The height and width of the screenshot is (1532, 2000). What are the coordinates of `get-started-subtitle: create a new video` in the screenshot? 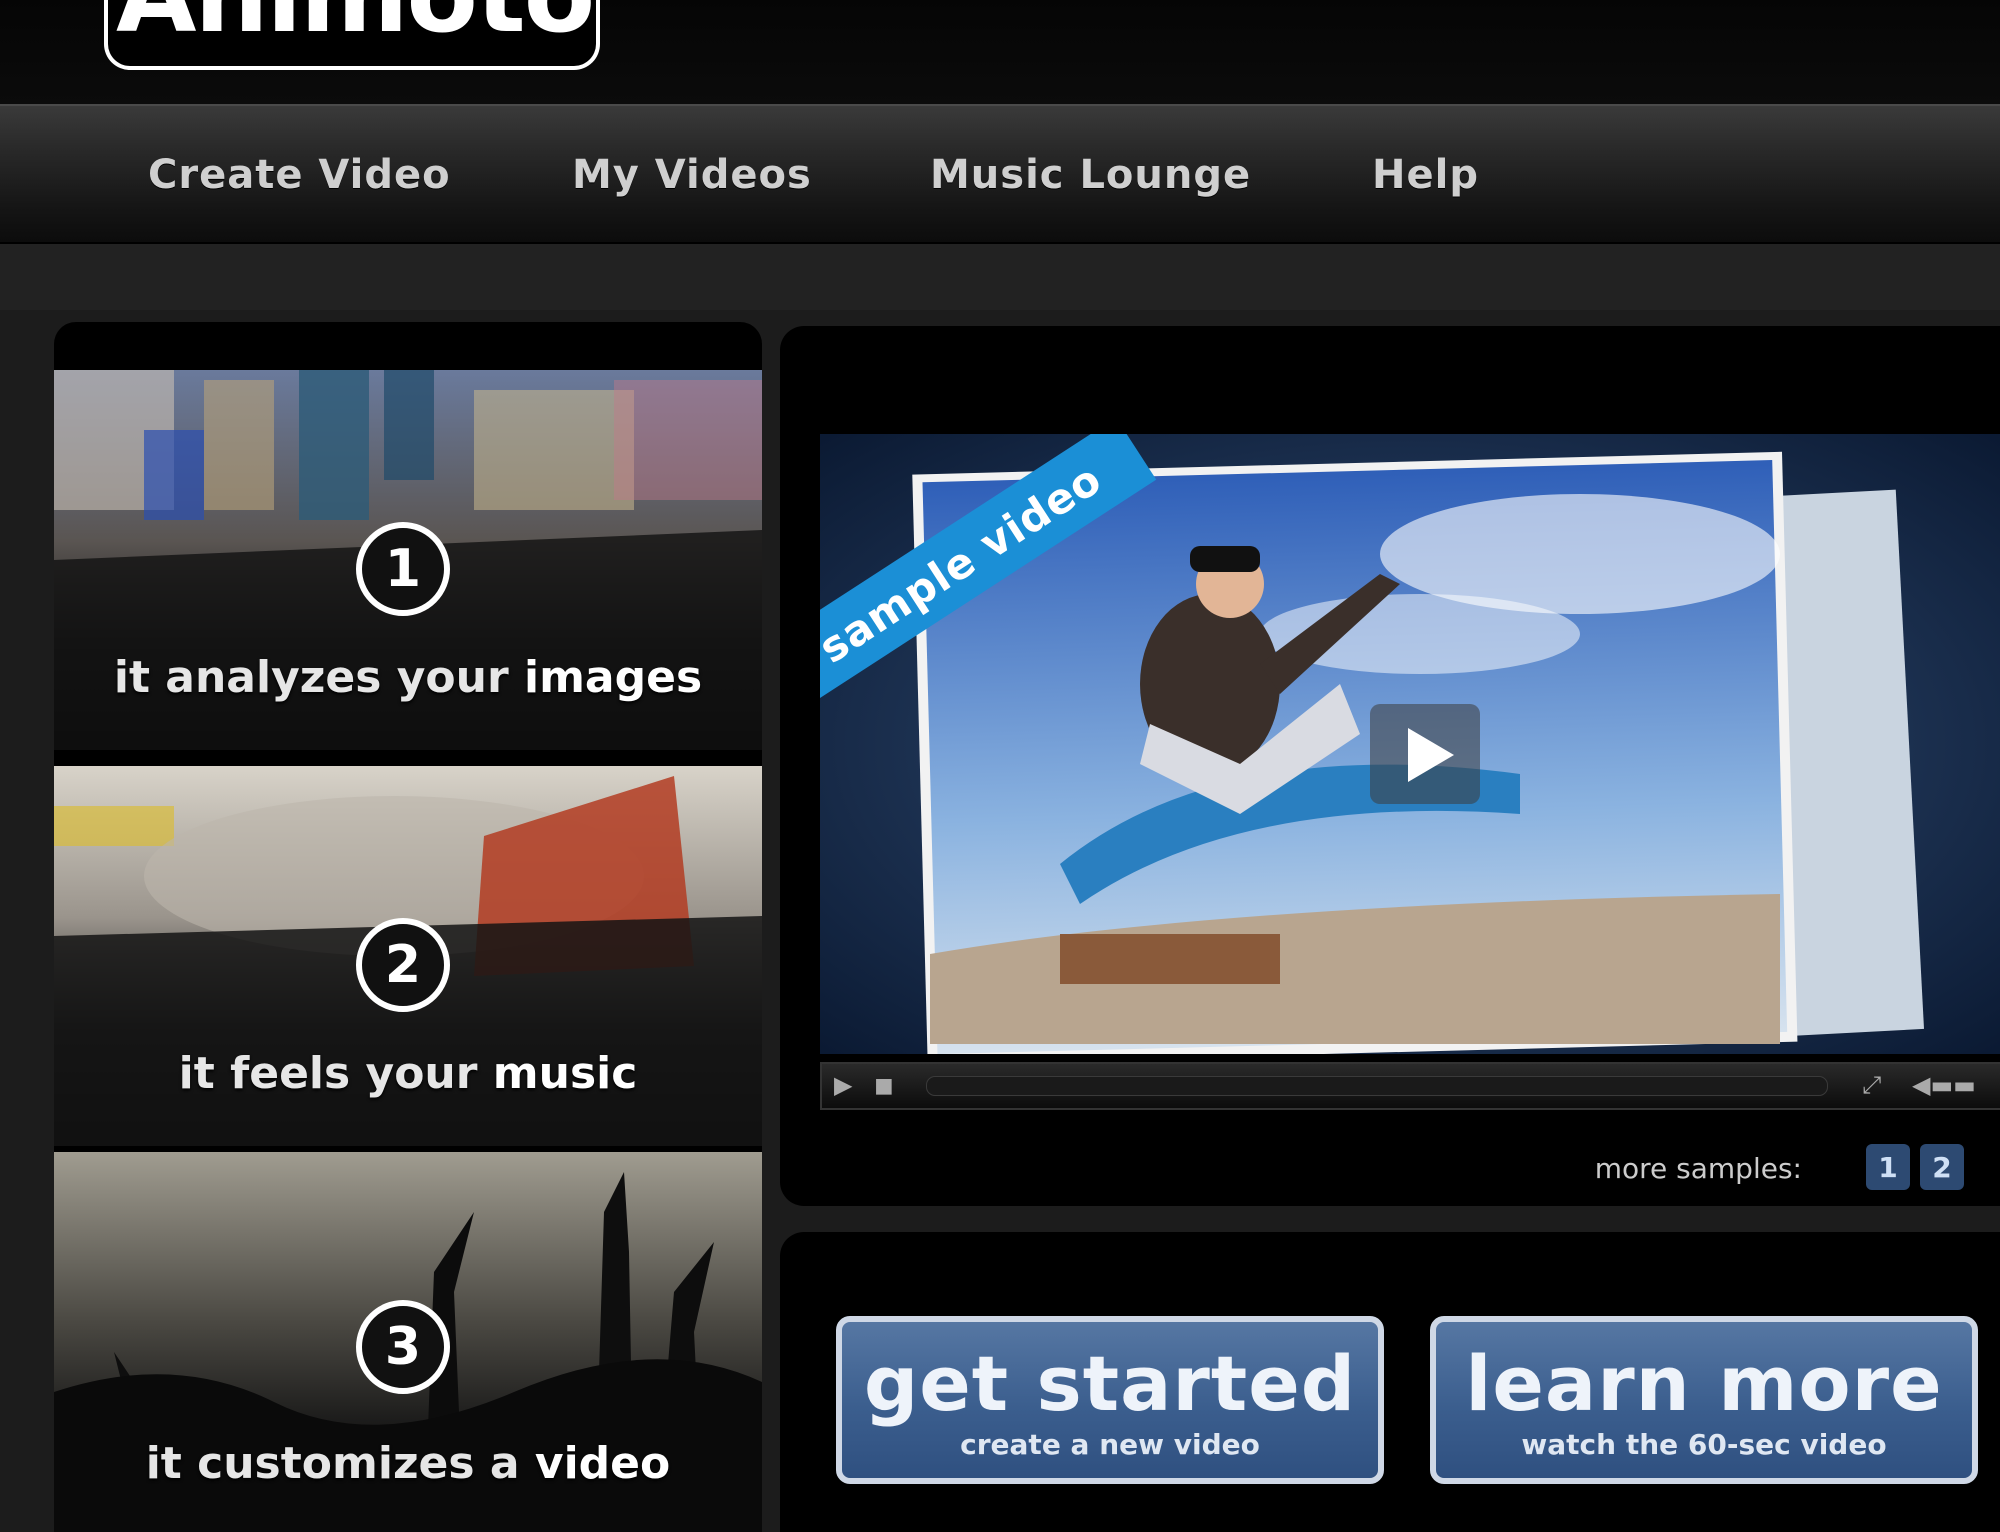 It's located at (1110, 1444).